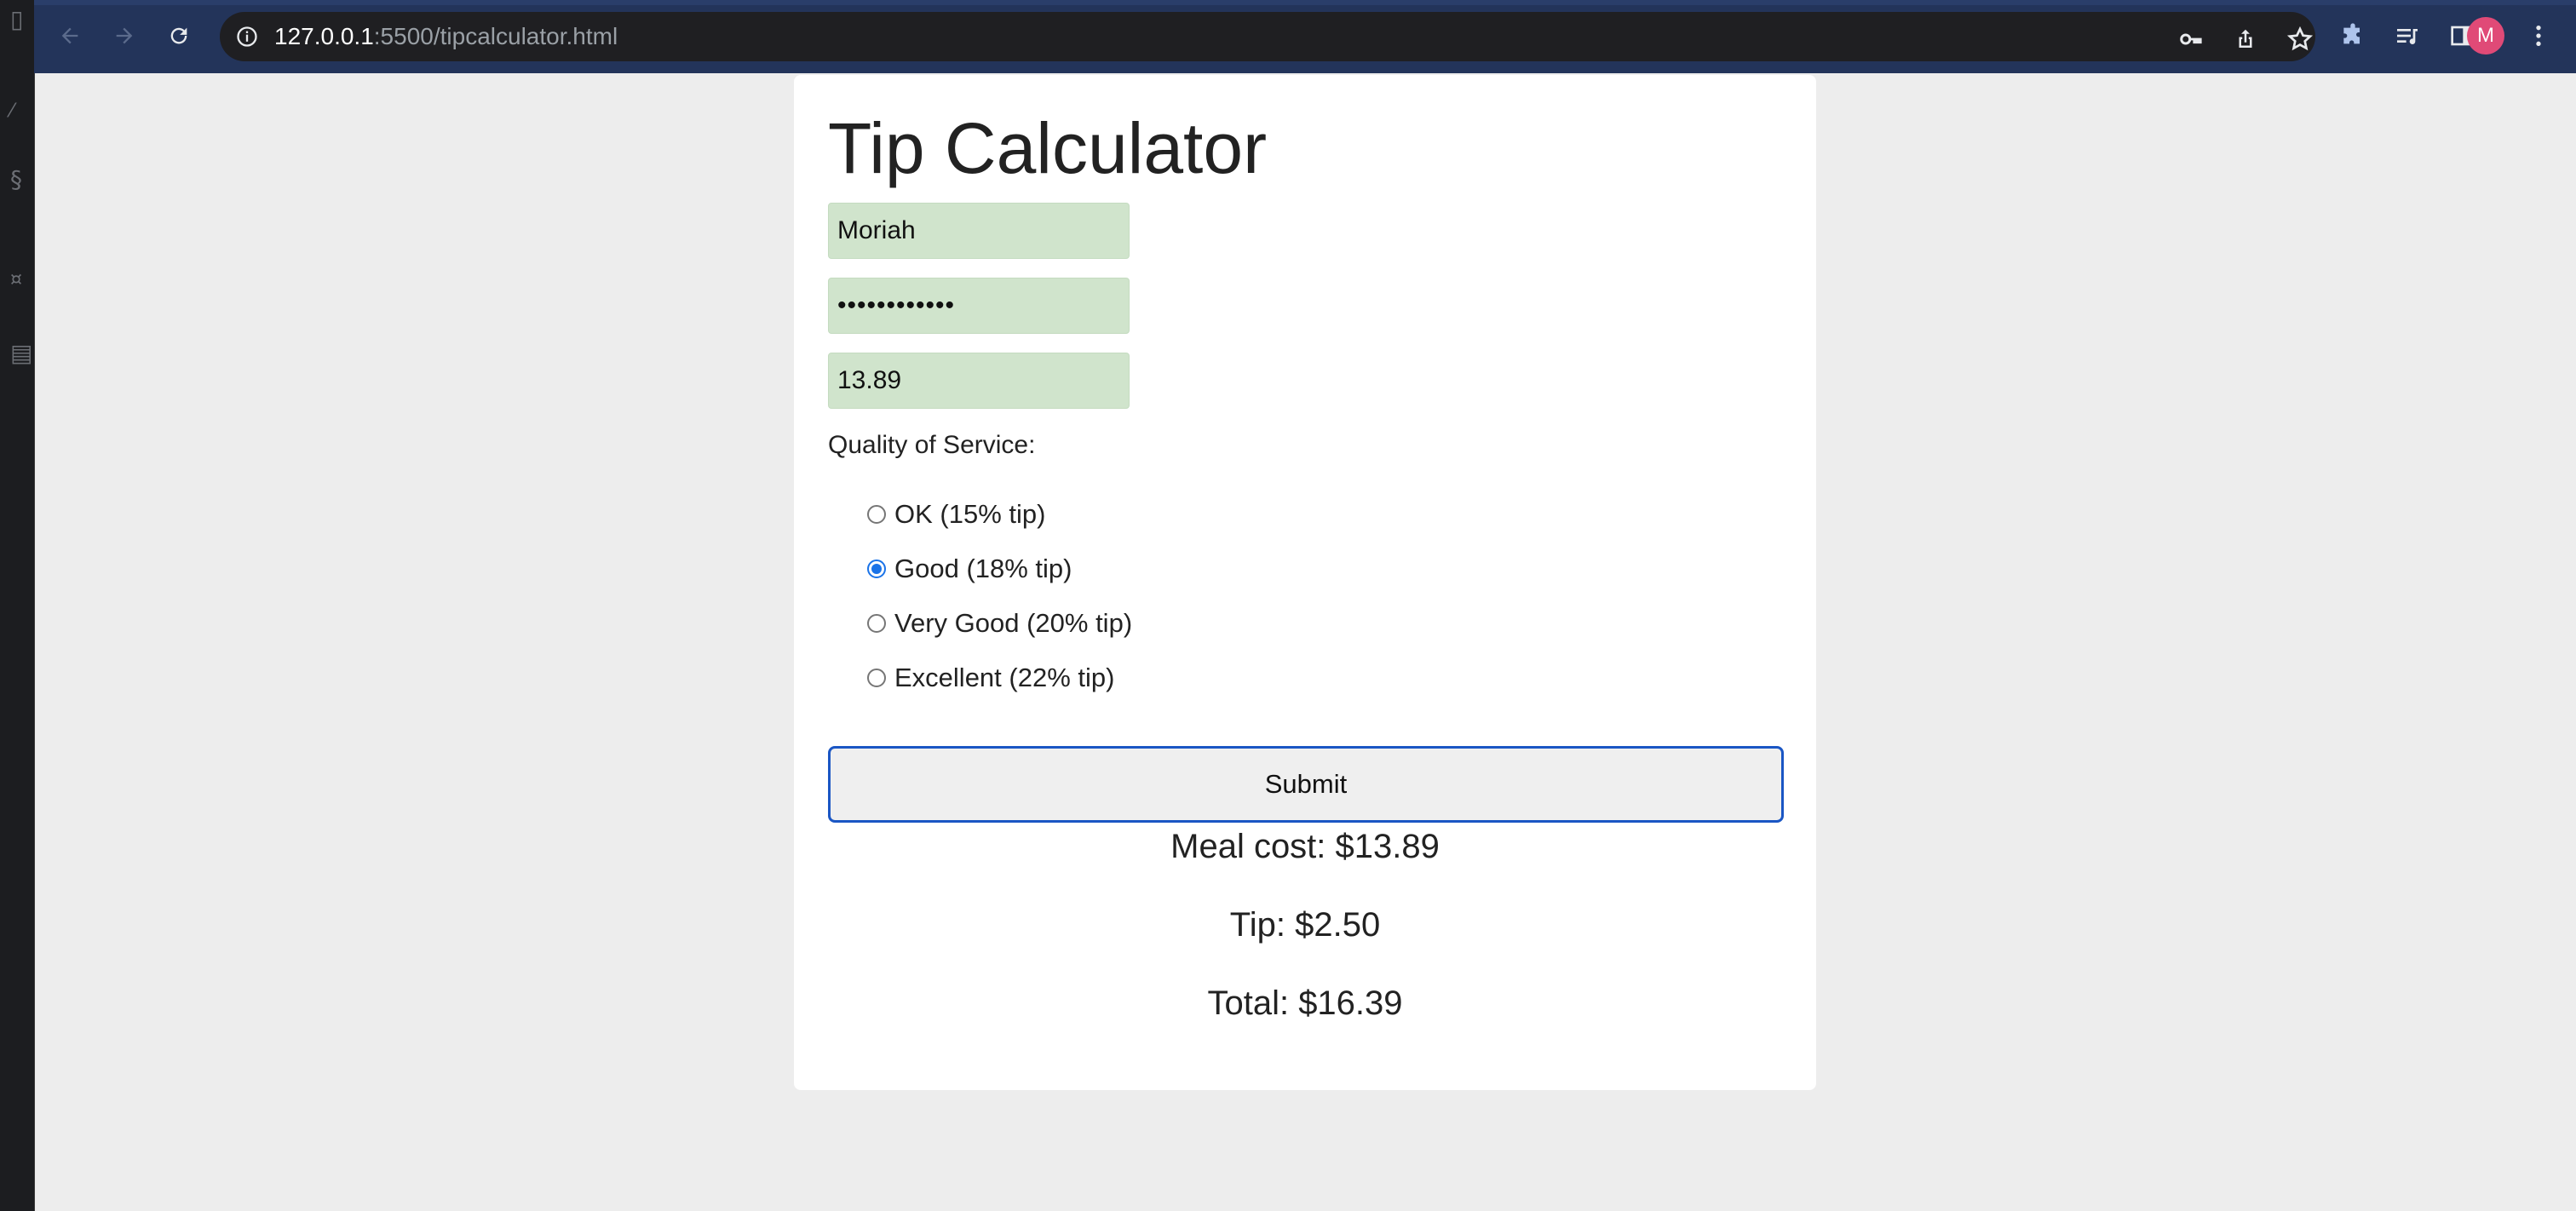 The image size is (2576, 1211). I want to click on option-very-good: Very Good (20% tip), so click(999, 623).